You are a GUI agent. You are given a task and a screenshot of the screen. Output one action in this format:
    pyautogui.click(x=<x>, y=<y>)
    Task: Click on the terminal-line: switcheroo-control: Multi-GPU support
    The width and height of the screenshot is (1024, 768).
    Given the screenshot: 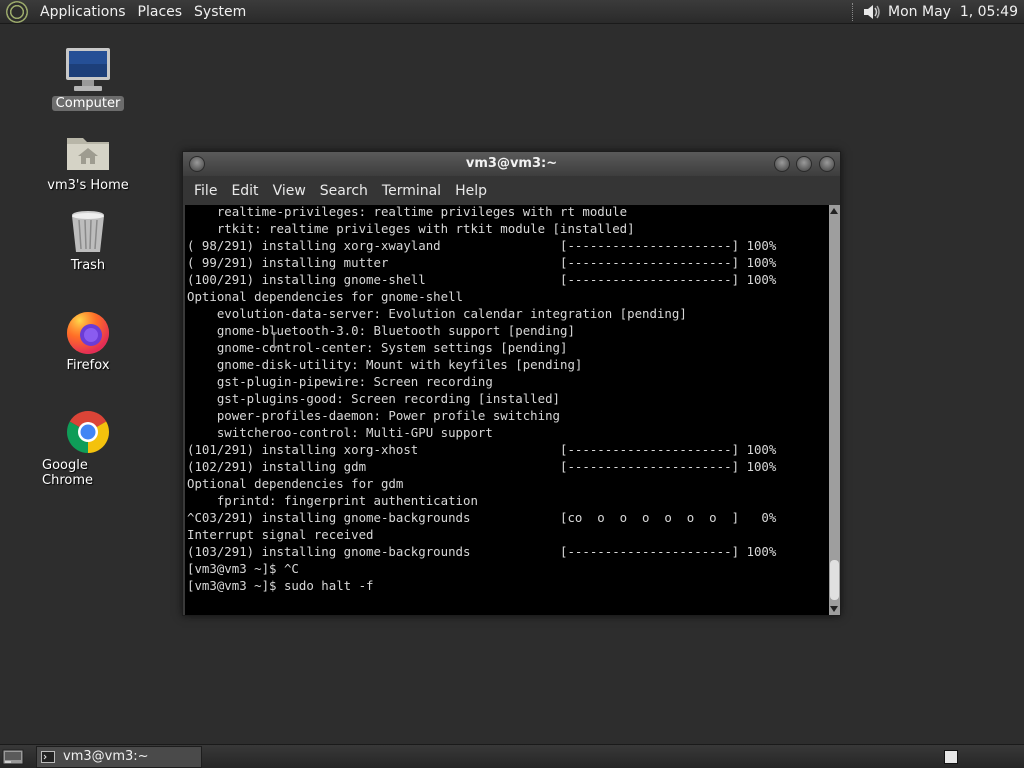 What is the action you would take?
    pyautogui.click(x=340, y=432)
    